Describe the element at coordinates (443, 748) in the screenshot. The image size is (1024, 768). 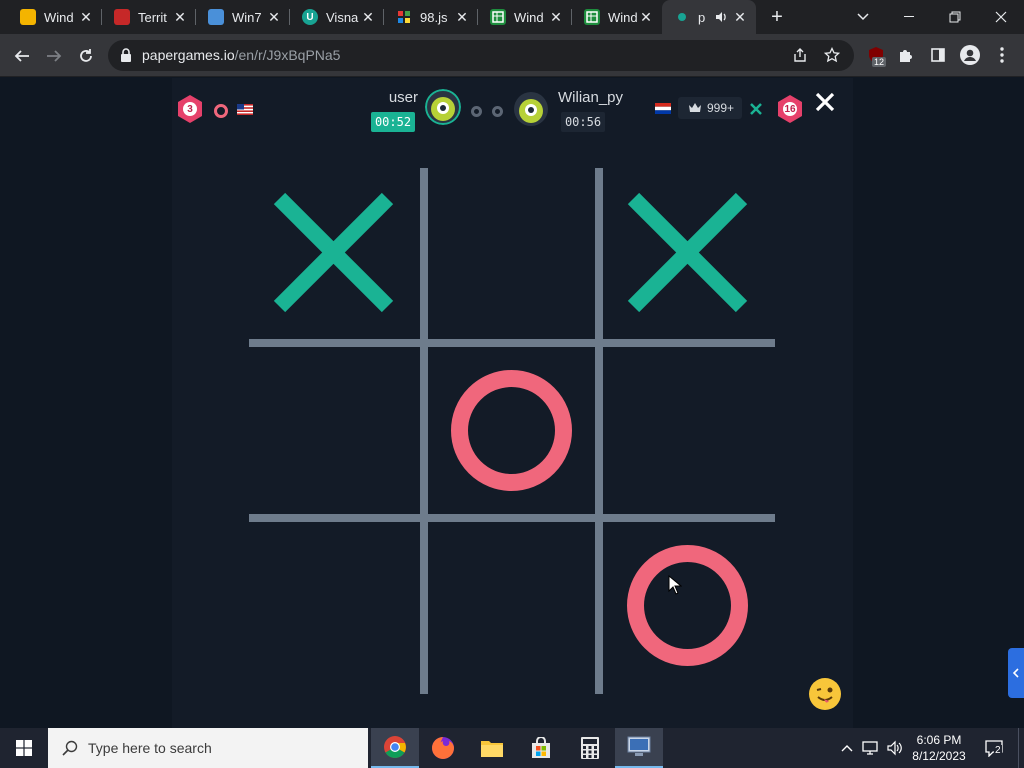
I see `firefox-taskbar-icon` at that location.